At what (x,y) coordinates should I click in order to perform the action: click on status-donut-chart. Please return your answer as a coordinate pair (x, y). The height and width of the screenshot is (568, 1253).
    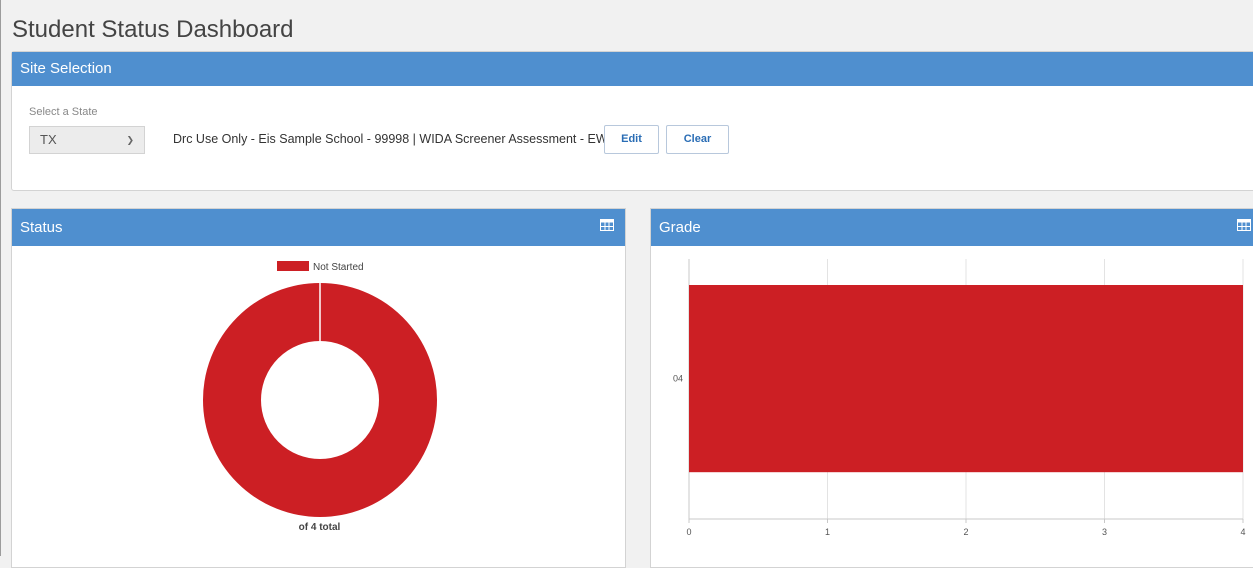
    Looking at the image, I should click on (320, 400).